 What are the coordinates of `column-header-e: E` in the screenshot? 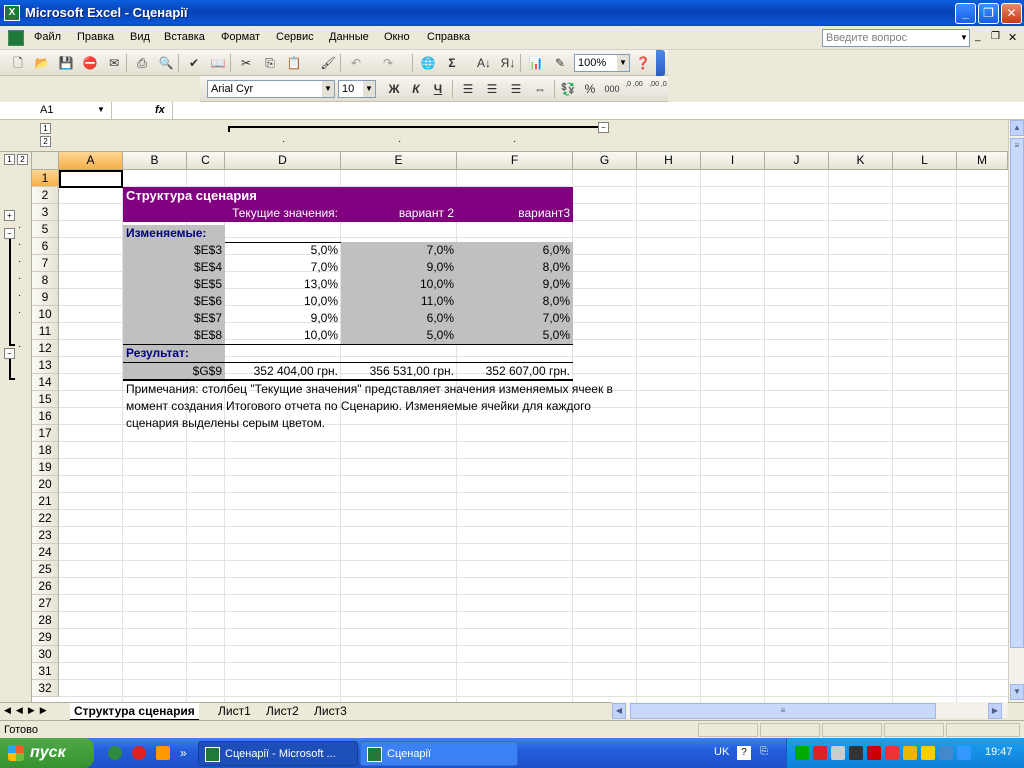 It's located at (399, 161).